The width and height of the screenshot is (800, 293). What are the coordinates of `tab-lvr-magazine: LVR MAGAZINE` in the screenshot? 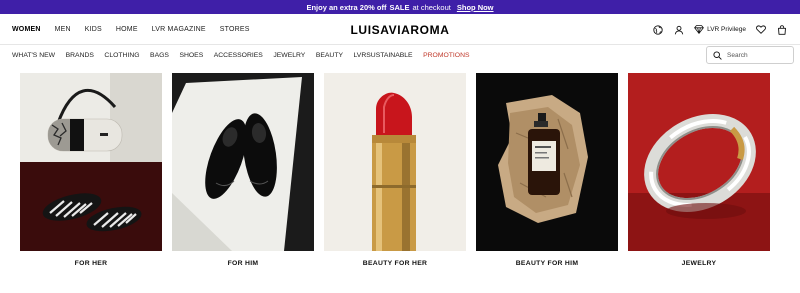 It's located at (179, 29).